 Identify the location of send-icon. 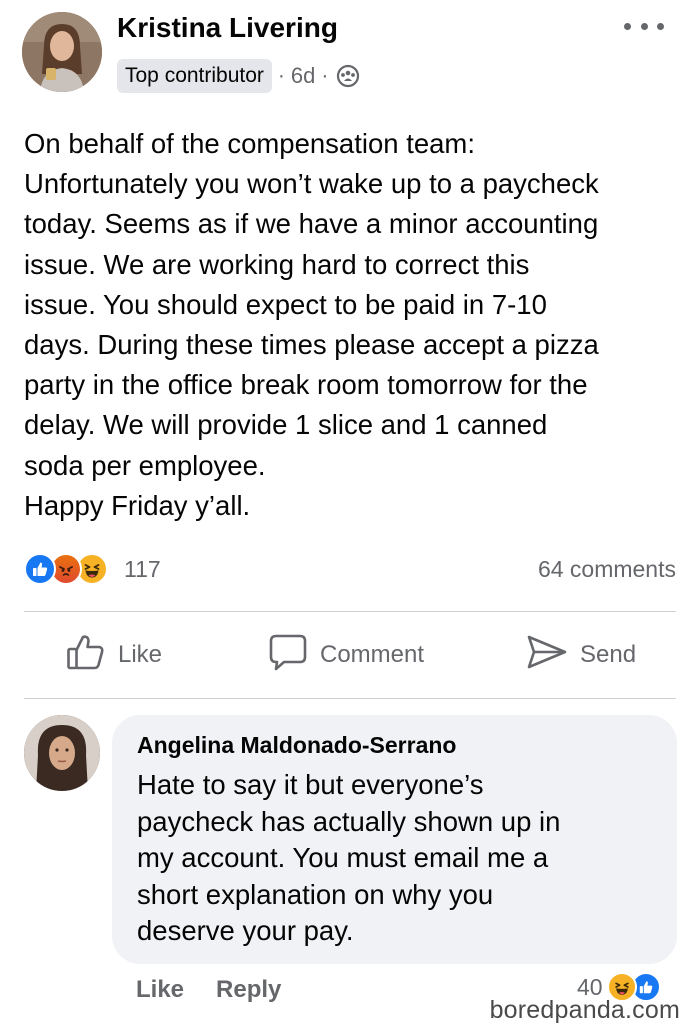
(553, 655).